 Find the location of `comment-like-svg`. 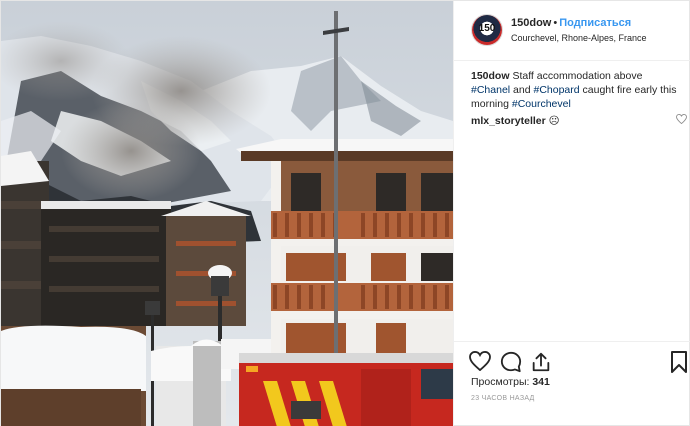

comment-like-svg is located at coordinates (681, 119).